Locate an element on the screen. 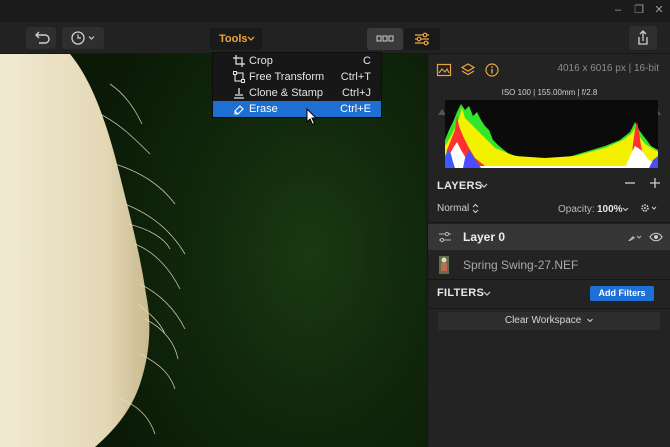  histogram-tab-icon is located at coordinates (444, 70).